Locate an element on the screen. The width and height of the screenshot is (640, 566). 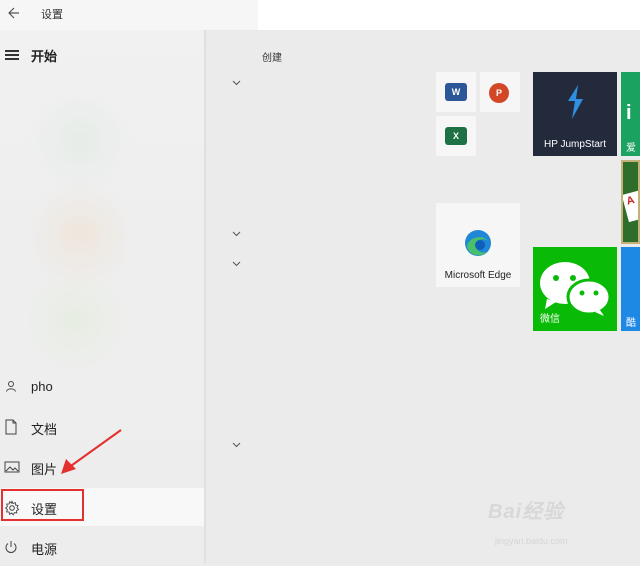
watermark-url: jingyan.baidu.com is located at coordinates (531, 541).